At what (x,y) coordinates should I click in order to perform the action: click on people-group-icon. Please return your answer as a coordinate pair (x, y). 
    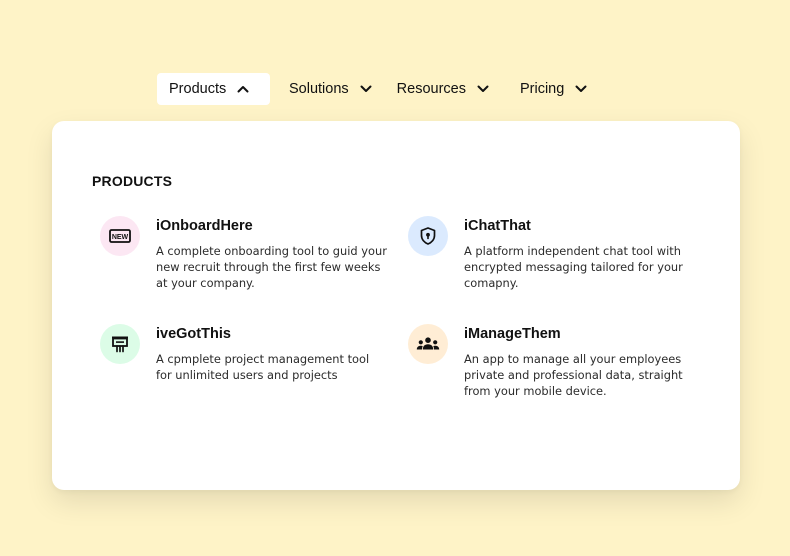
    Looking at the image, I should click on (428, 344).